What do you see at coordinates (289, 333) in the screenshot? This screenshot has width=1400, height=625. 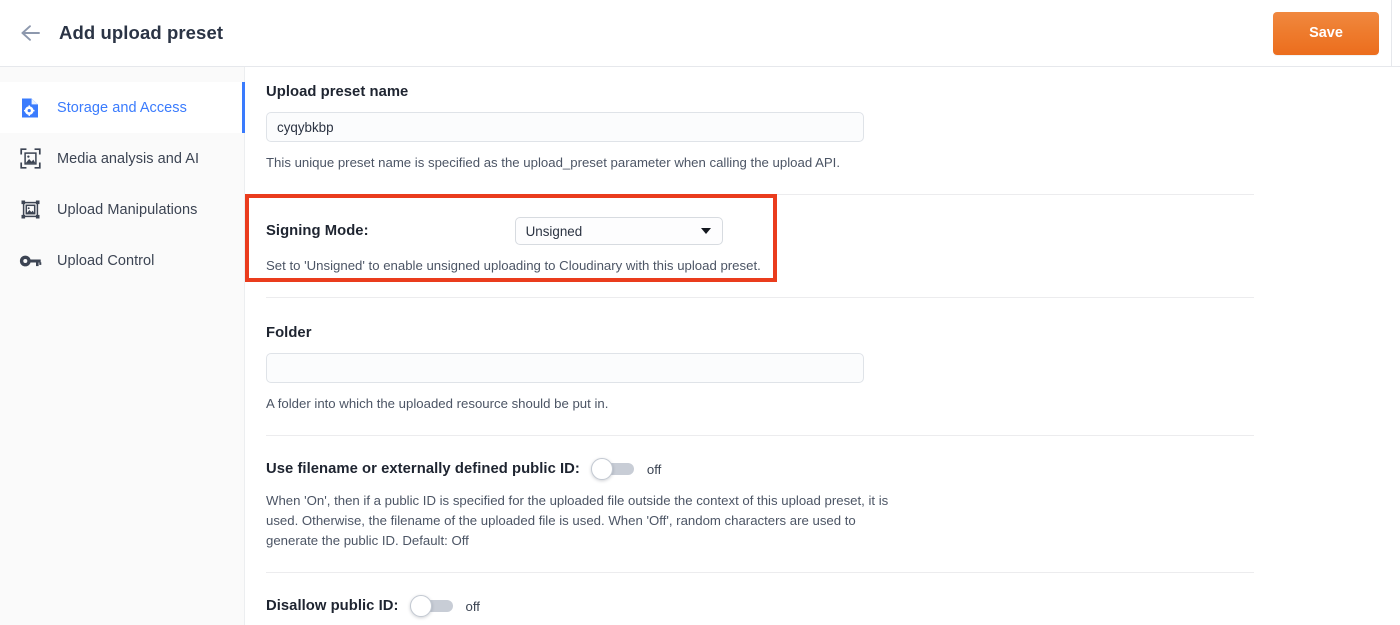 I see `folder-label: Folder` at bounding box center [289, 333].